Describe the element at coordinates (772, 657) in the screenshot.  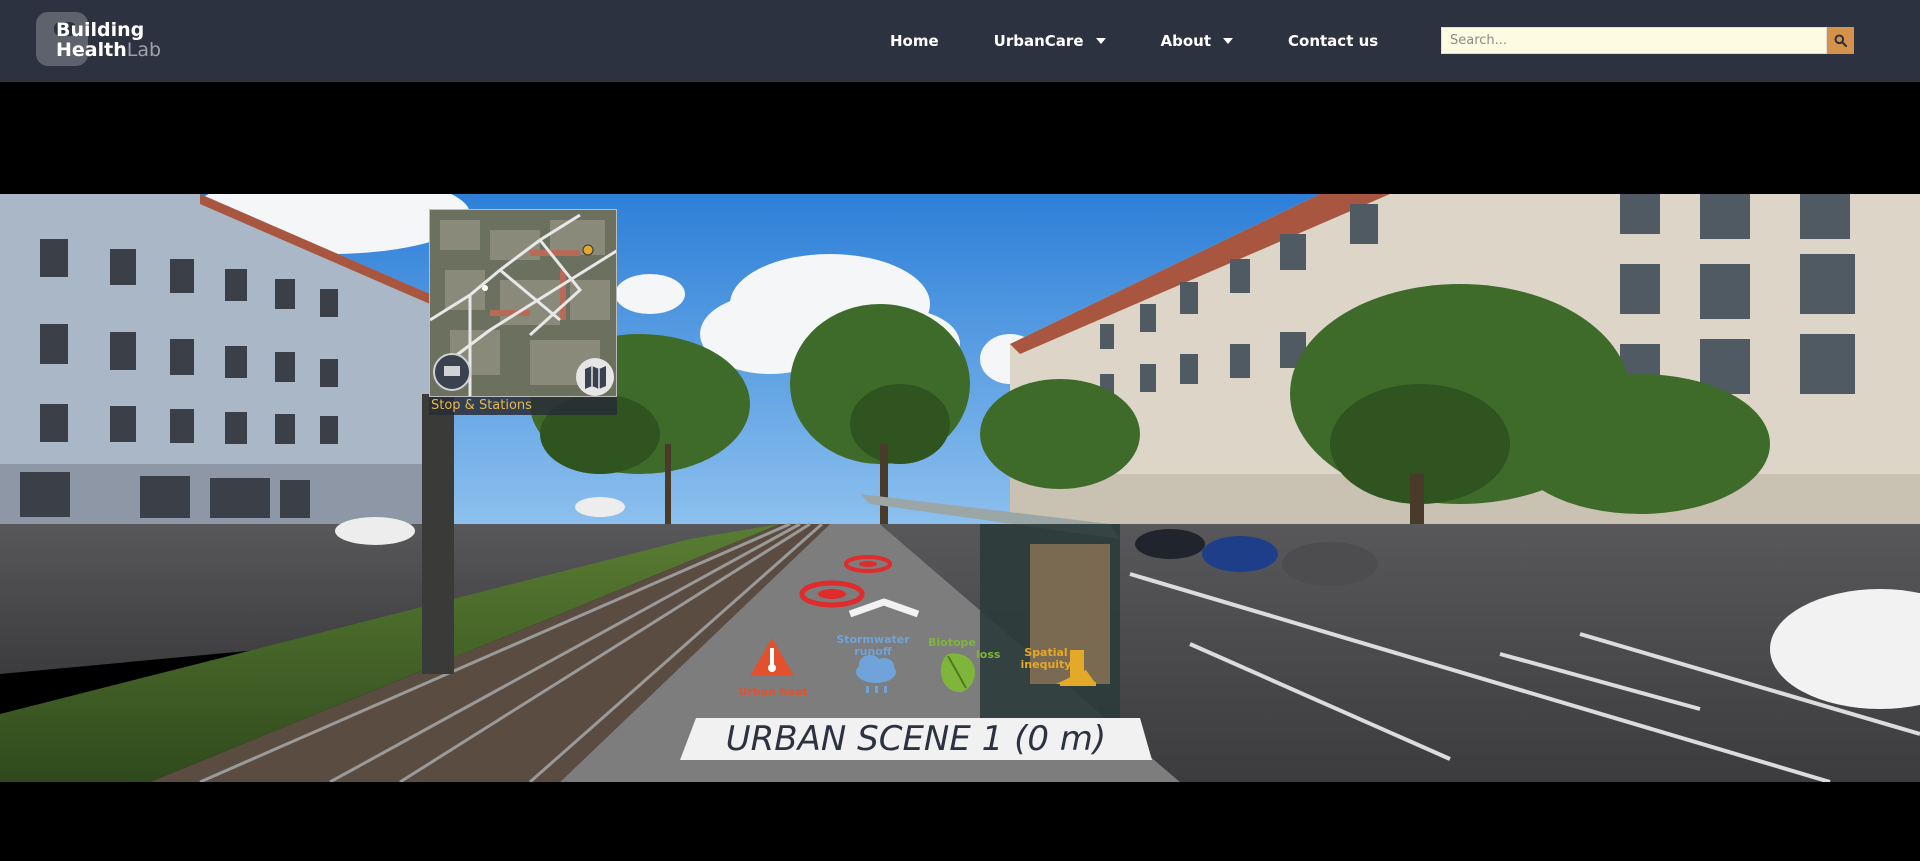
I see `thermometer-warning-icon` at that location.